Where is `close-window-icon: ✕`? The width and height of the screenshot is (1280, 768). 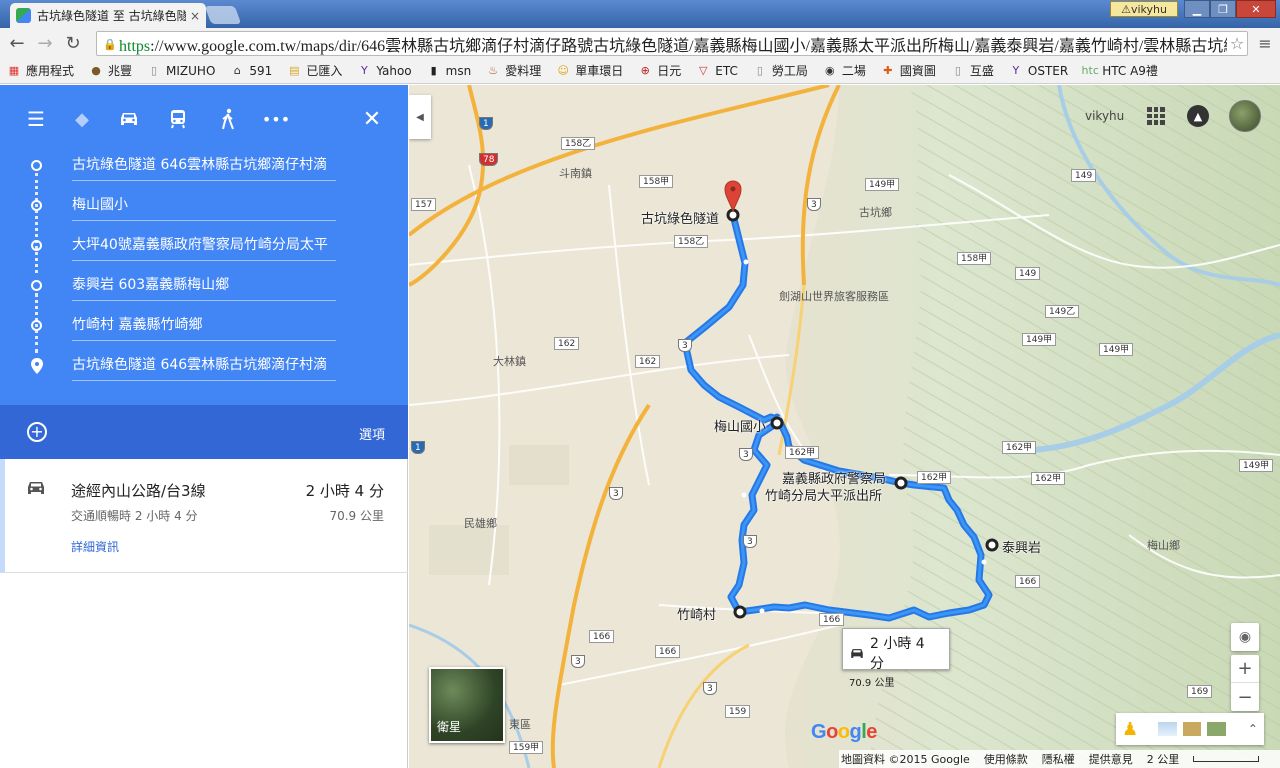 close-window-icon: ✕ is located at coordinates (1256, 9).